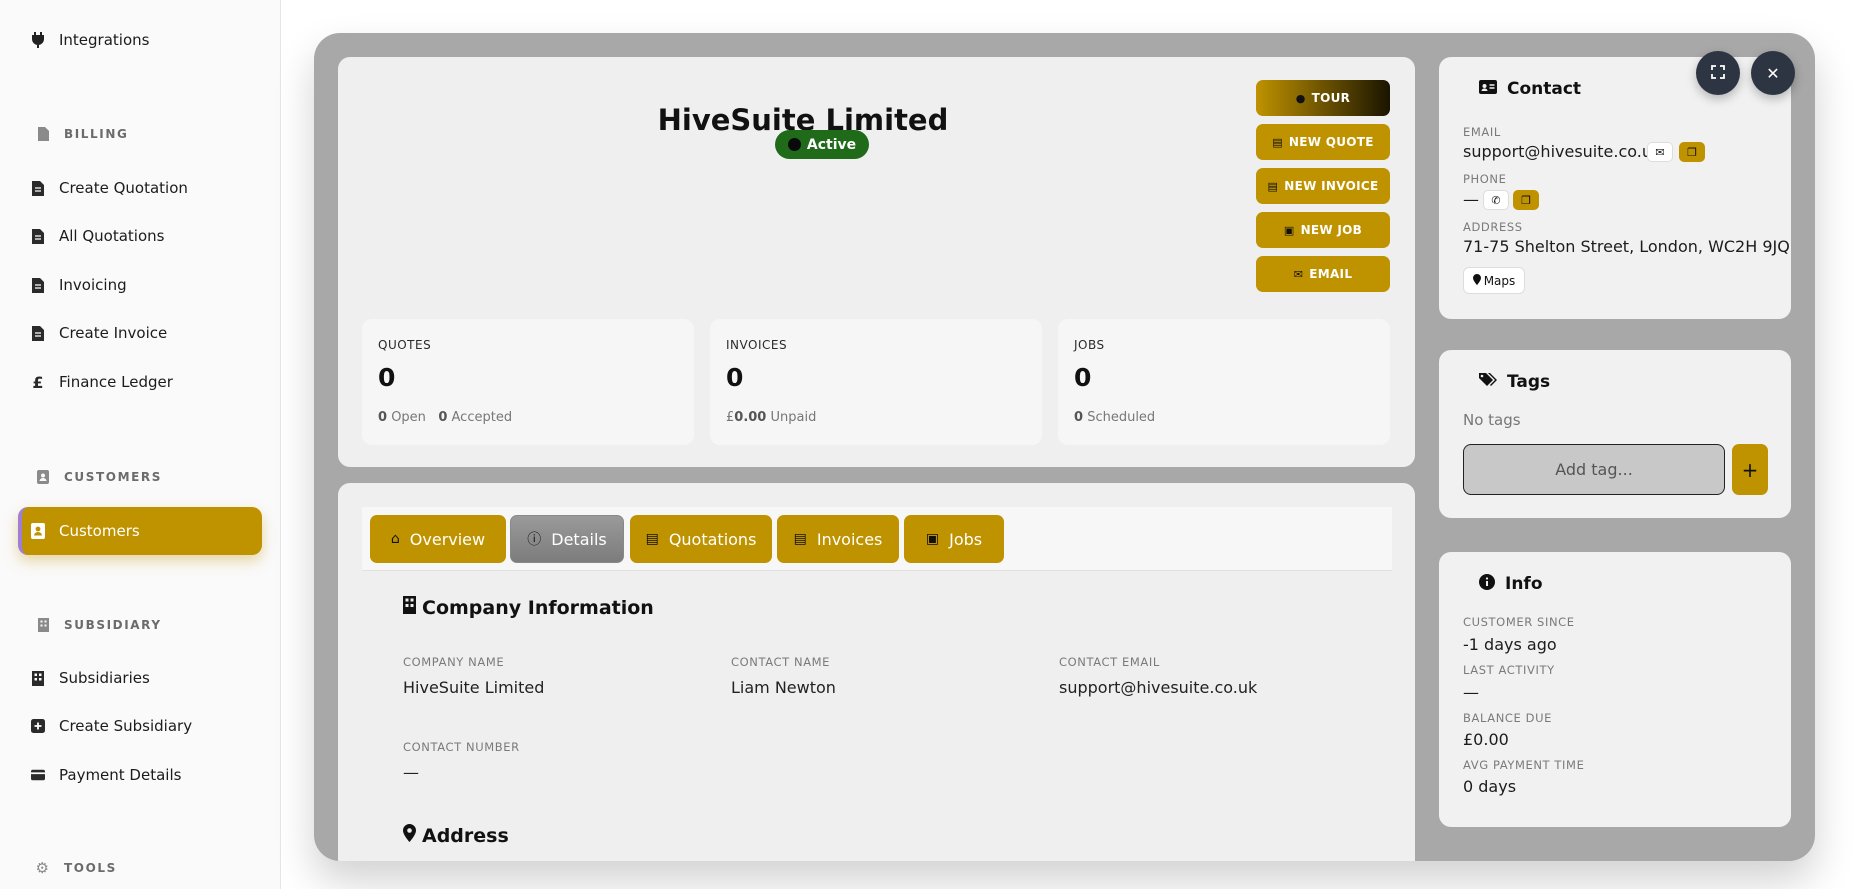 This screenshot has height=889, width=1866. I want to click on tags-icon, so click(1488, 382).